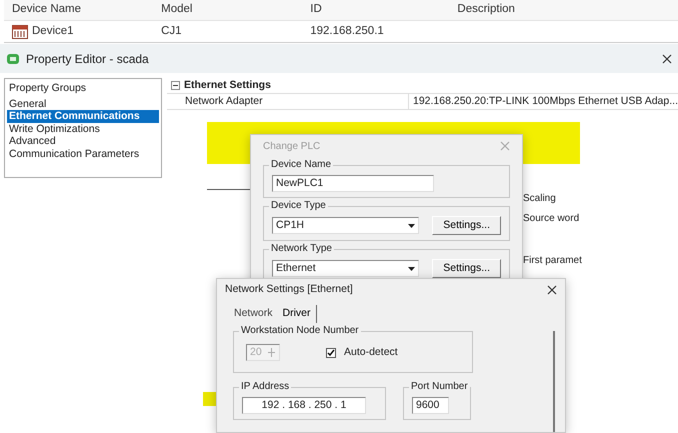 The image size is (678, 433). I want to click on column-header: Device Name, so click(79, 10).